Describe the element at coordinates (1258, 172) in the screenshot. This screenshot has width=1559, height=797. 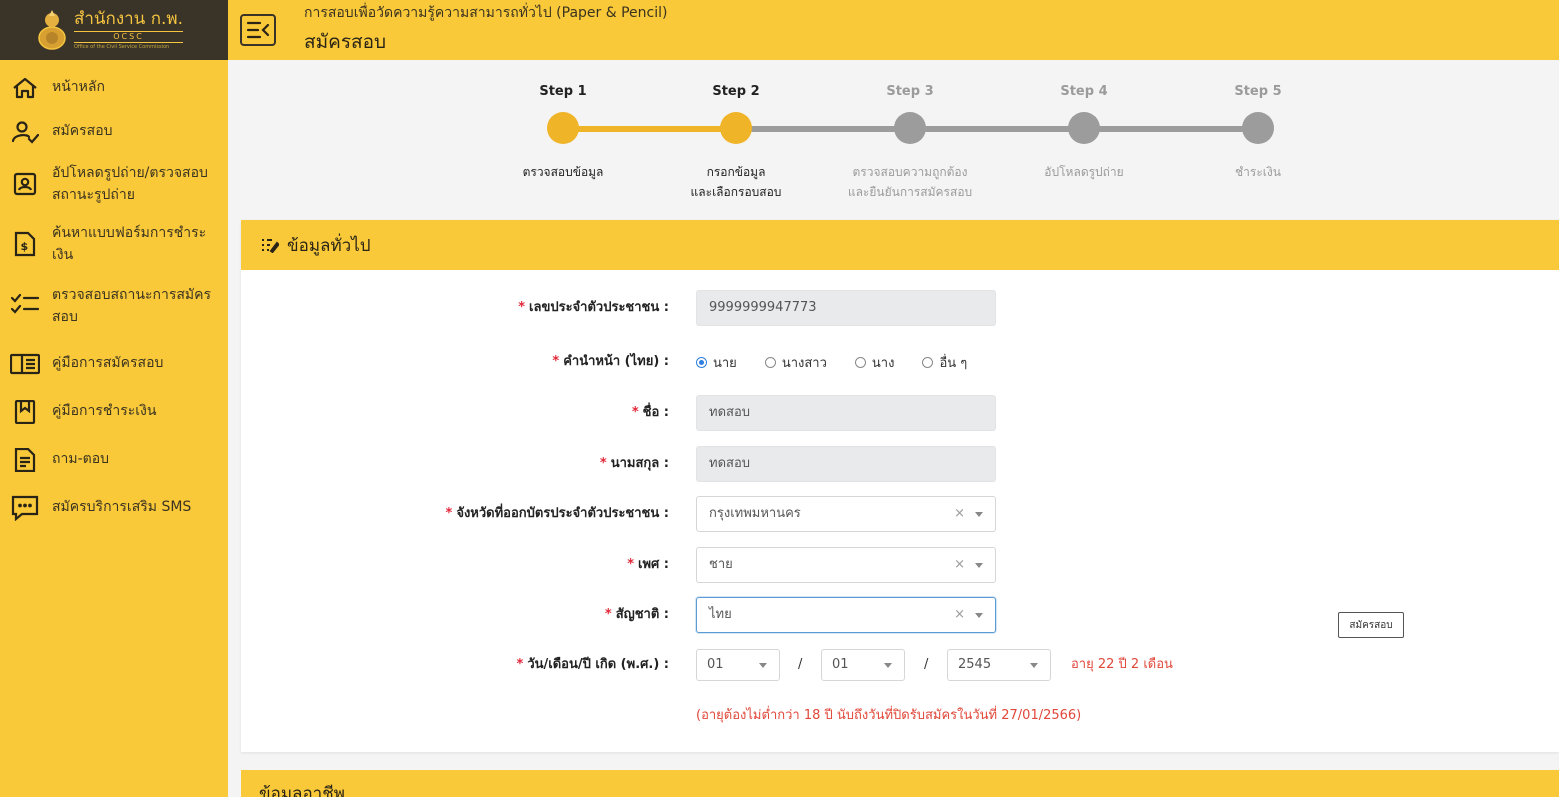
I see `step-description: ชำระเงิน` at that location.